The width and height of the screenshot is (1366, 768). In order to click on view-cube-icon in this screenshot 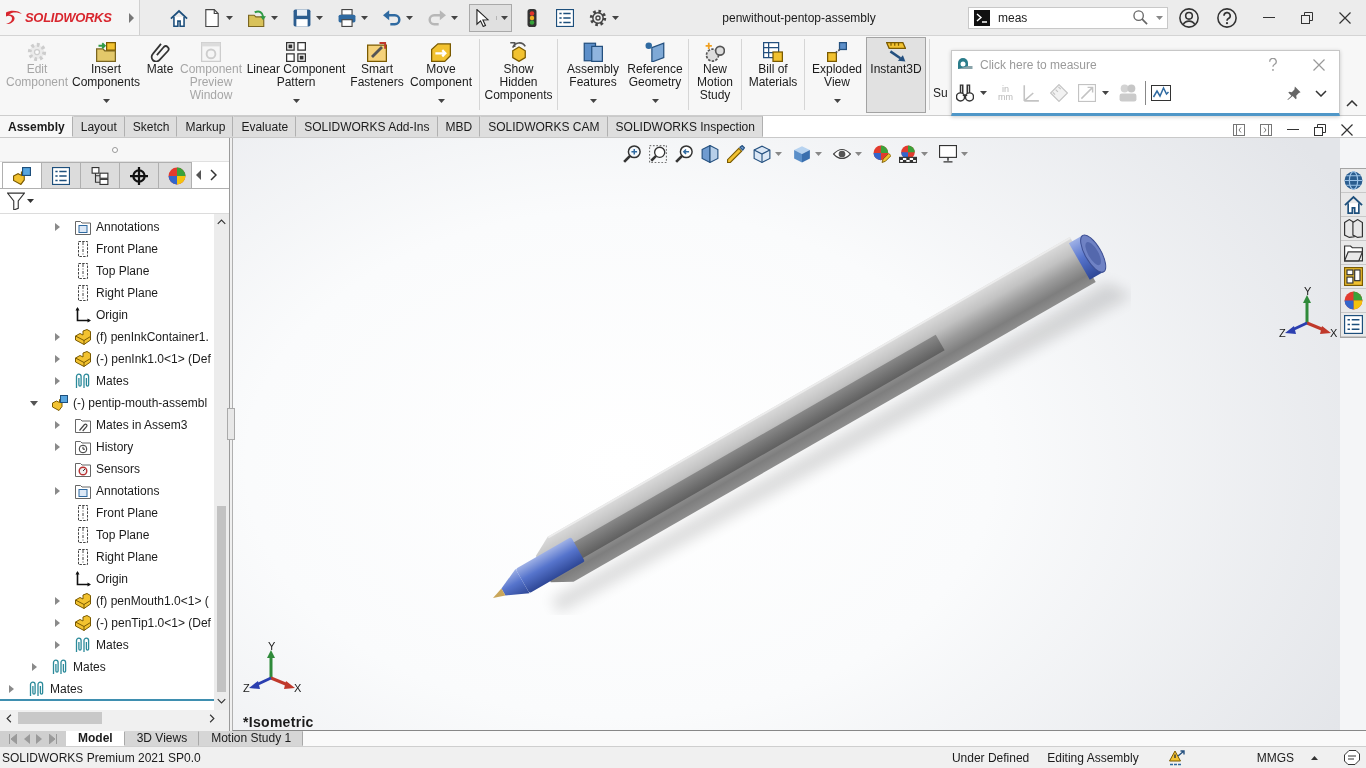, I will do `click(761, 154)`.